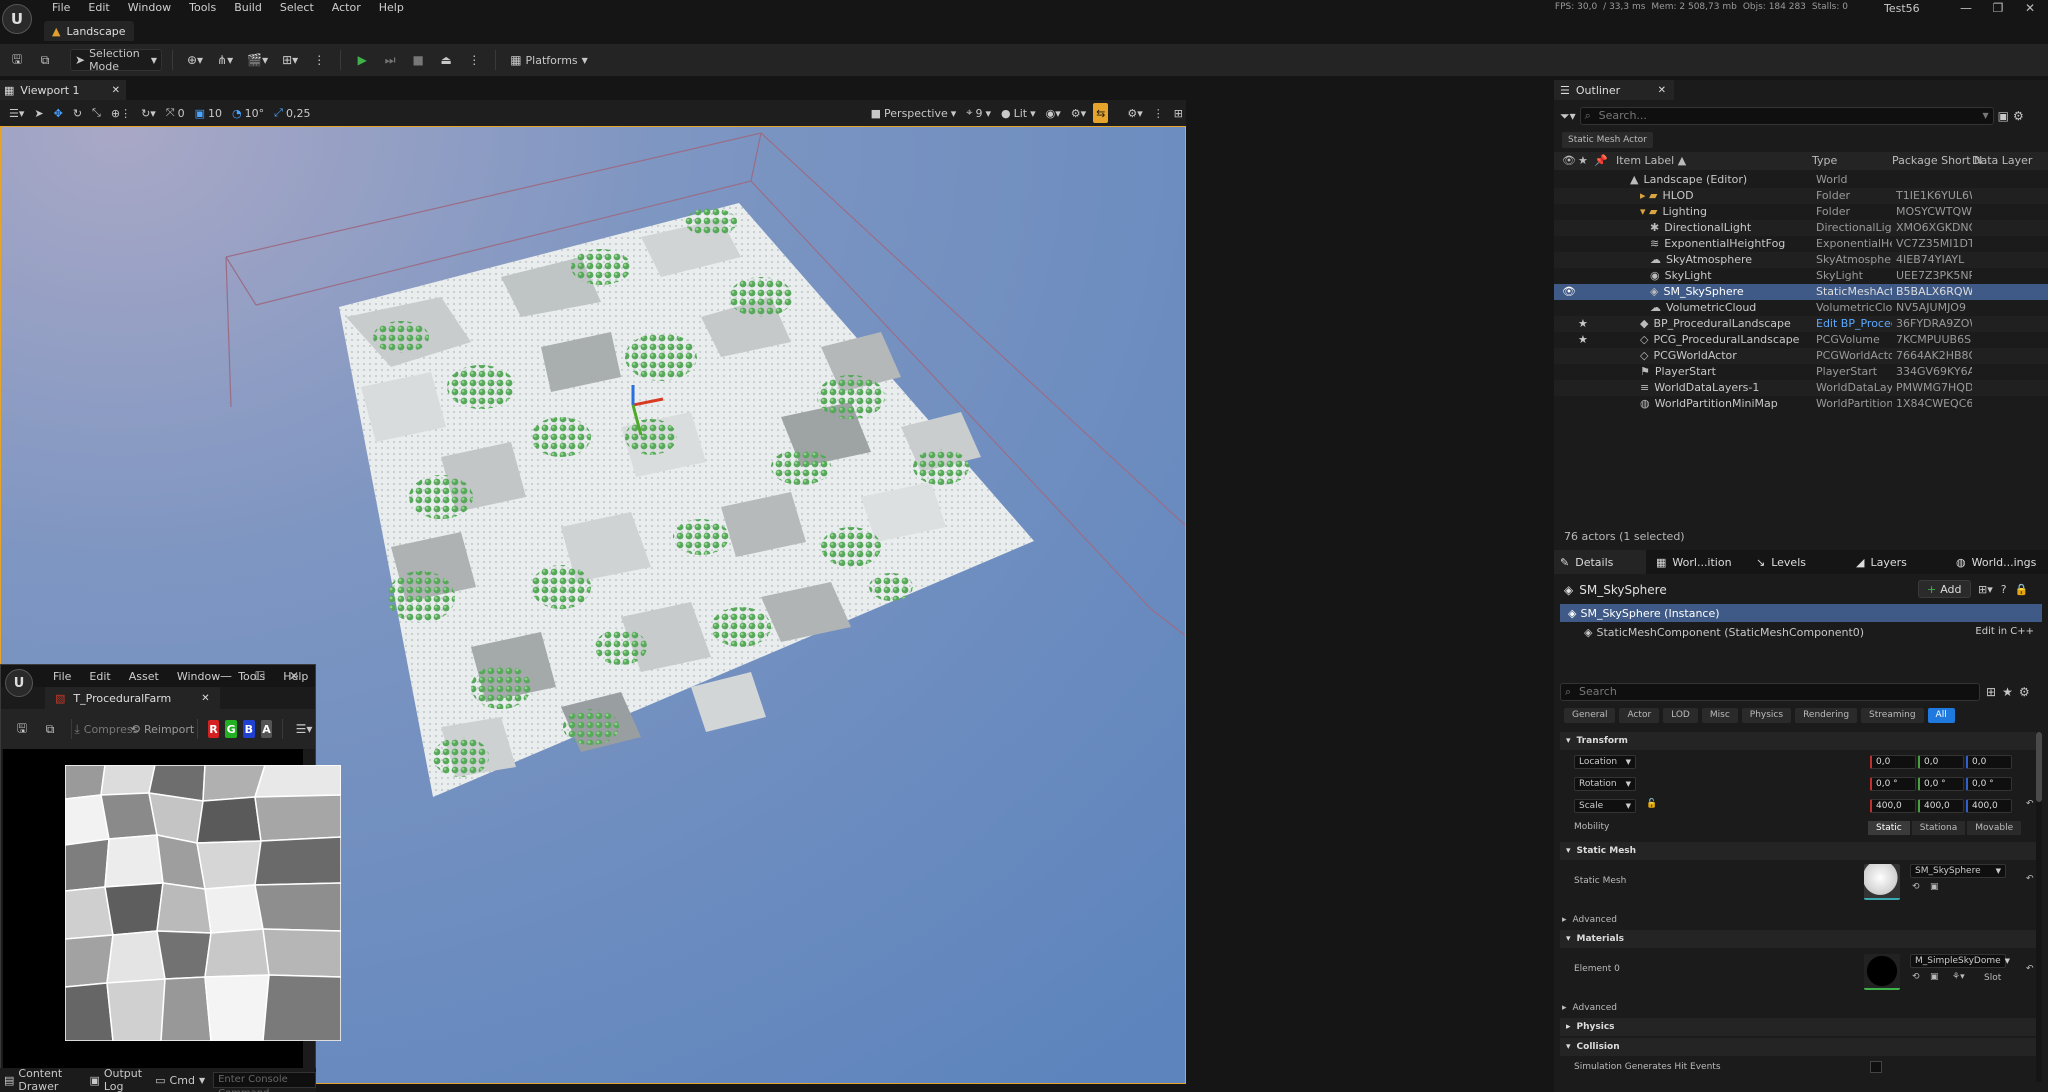 The image size is (2048, 1092). Describe the element at coordinates (346, 8) in the screenshot. I see `menu-actor: Actor` at that location.